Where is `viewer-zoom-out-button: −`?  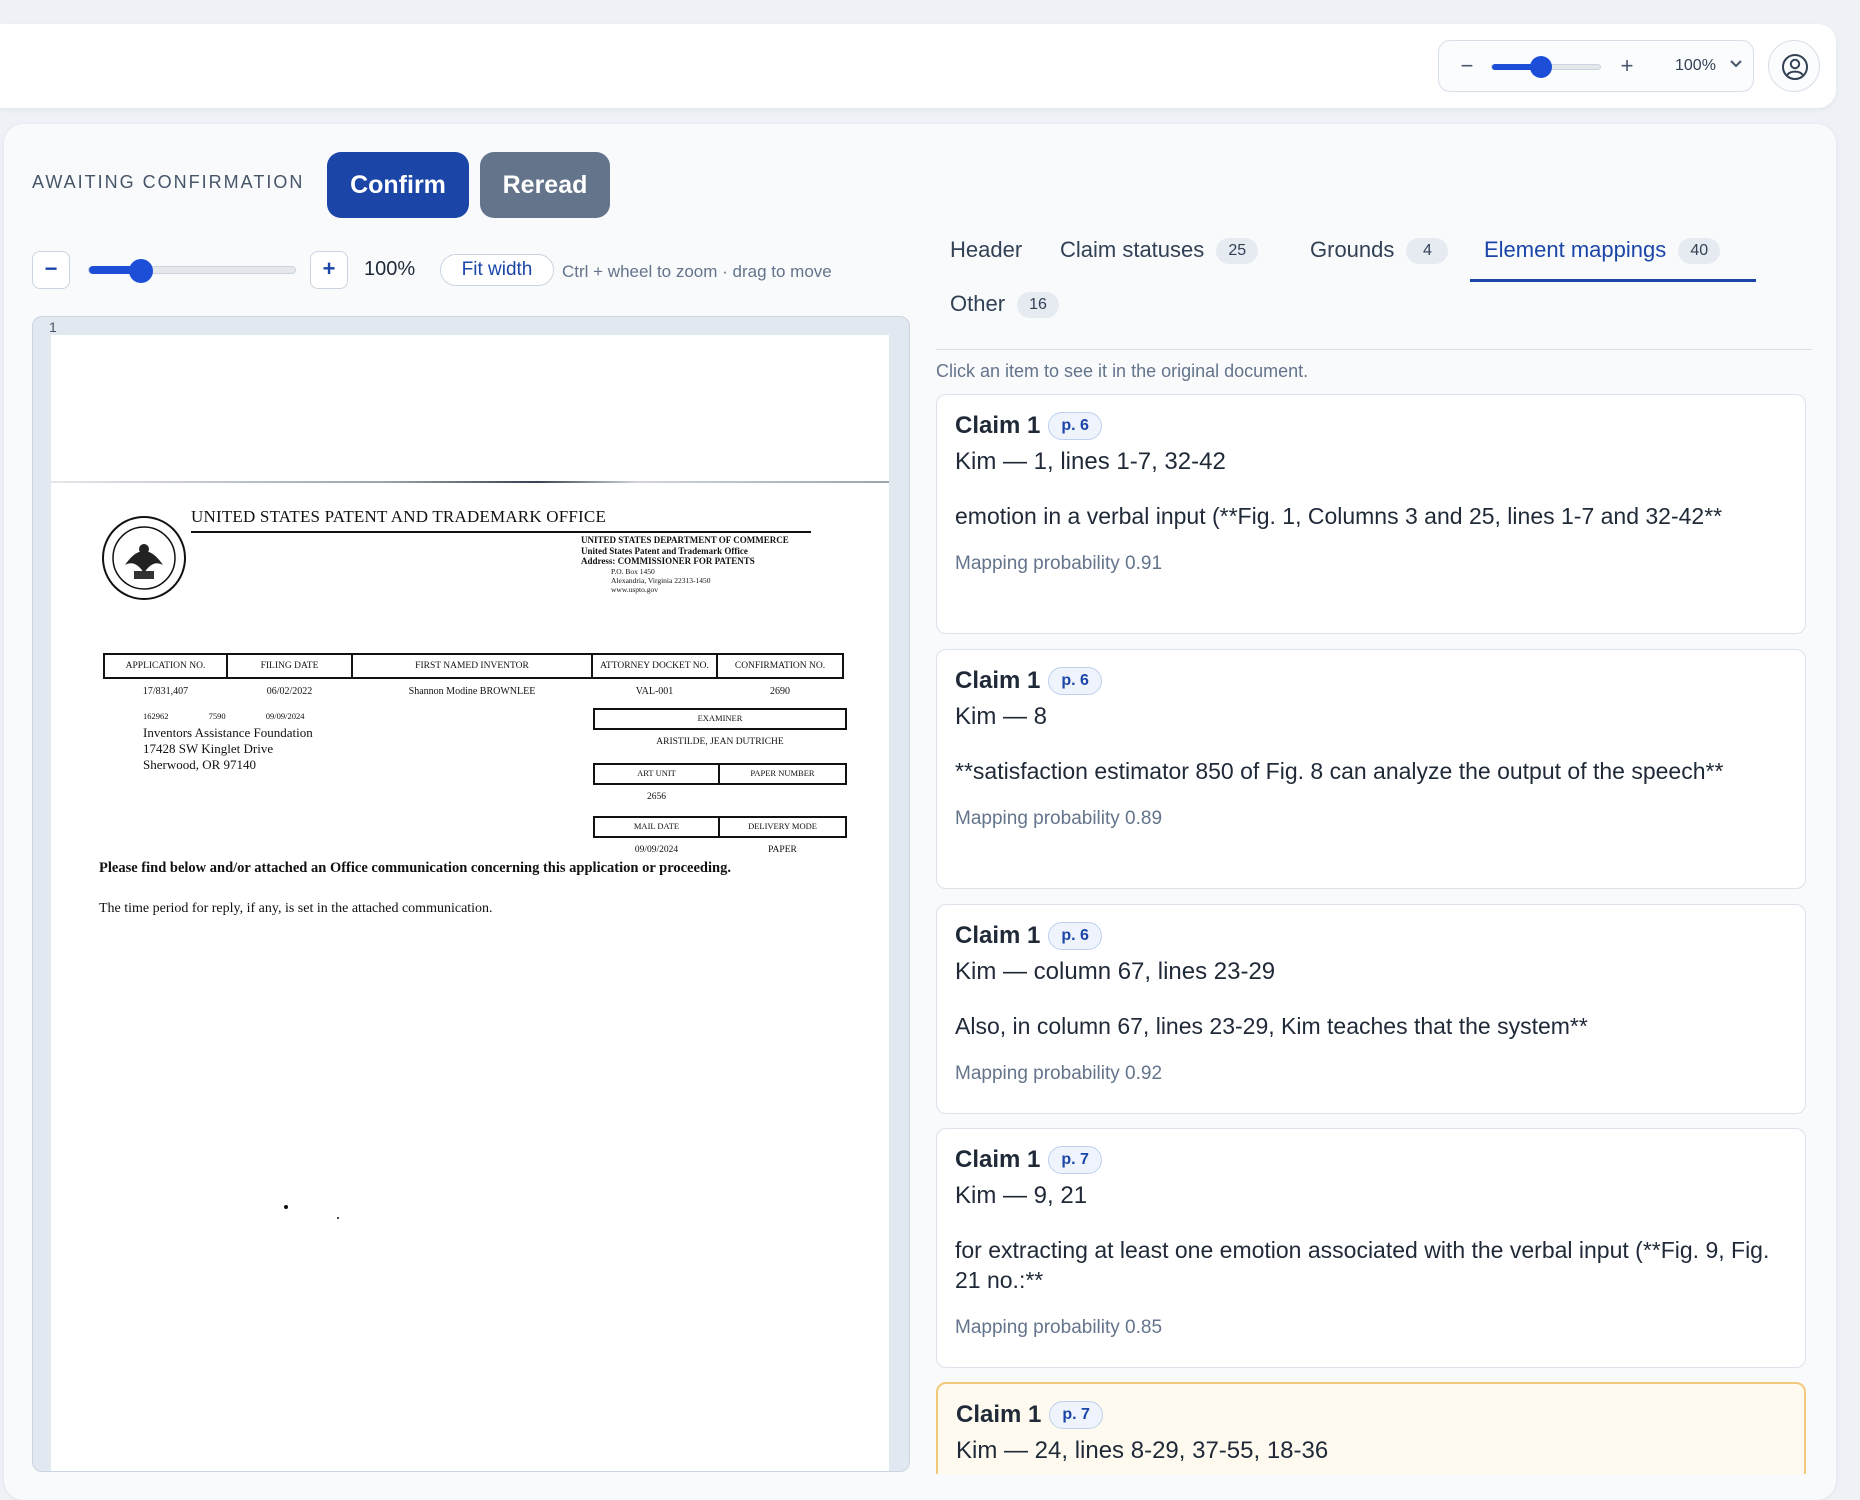 viewer-zoom-out-button: − is located at coordinates (51, 270).